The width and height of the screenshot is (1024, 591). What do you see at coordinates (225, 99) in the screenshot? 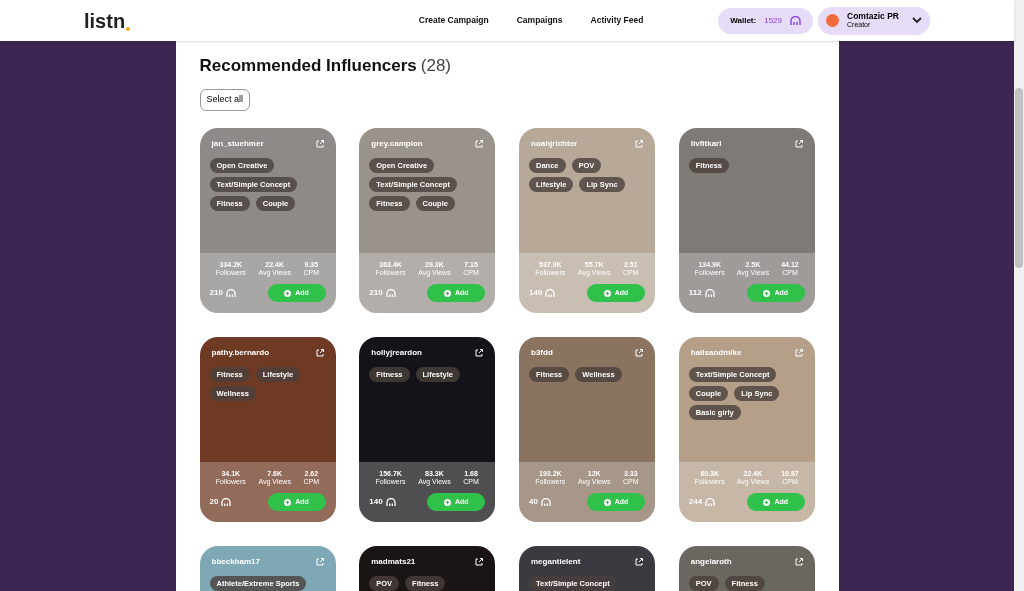
I see `select-all-button: Select all` at bounding box center [225, 99].